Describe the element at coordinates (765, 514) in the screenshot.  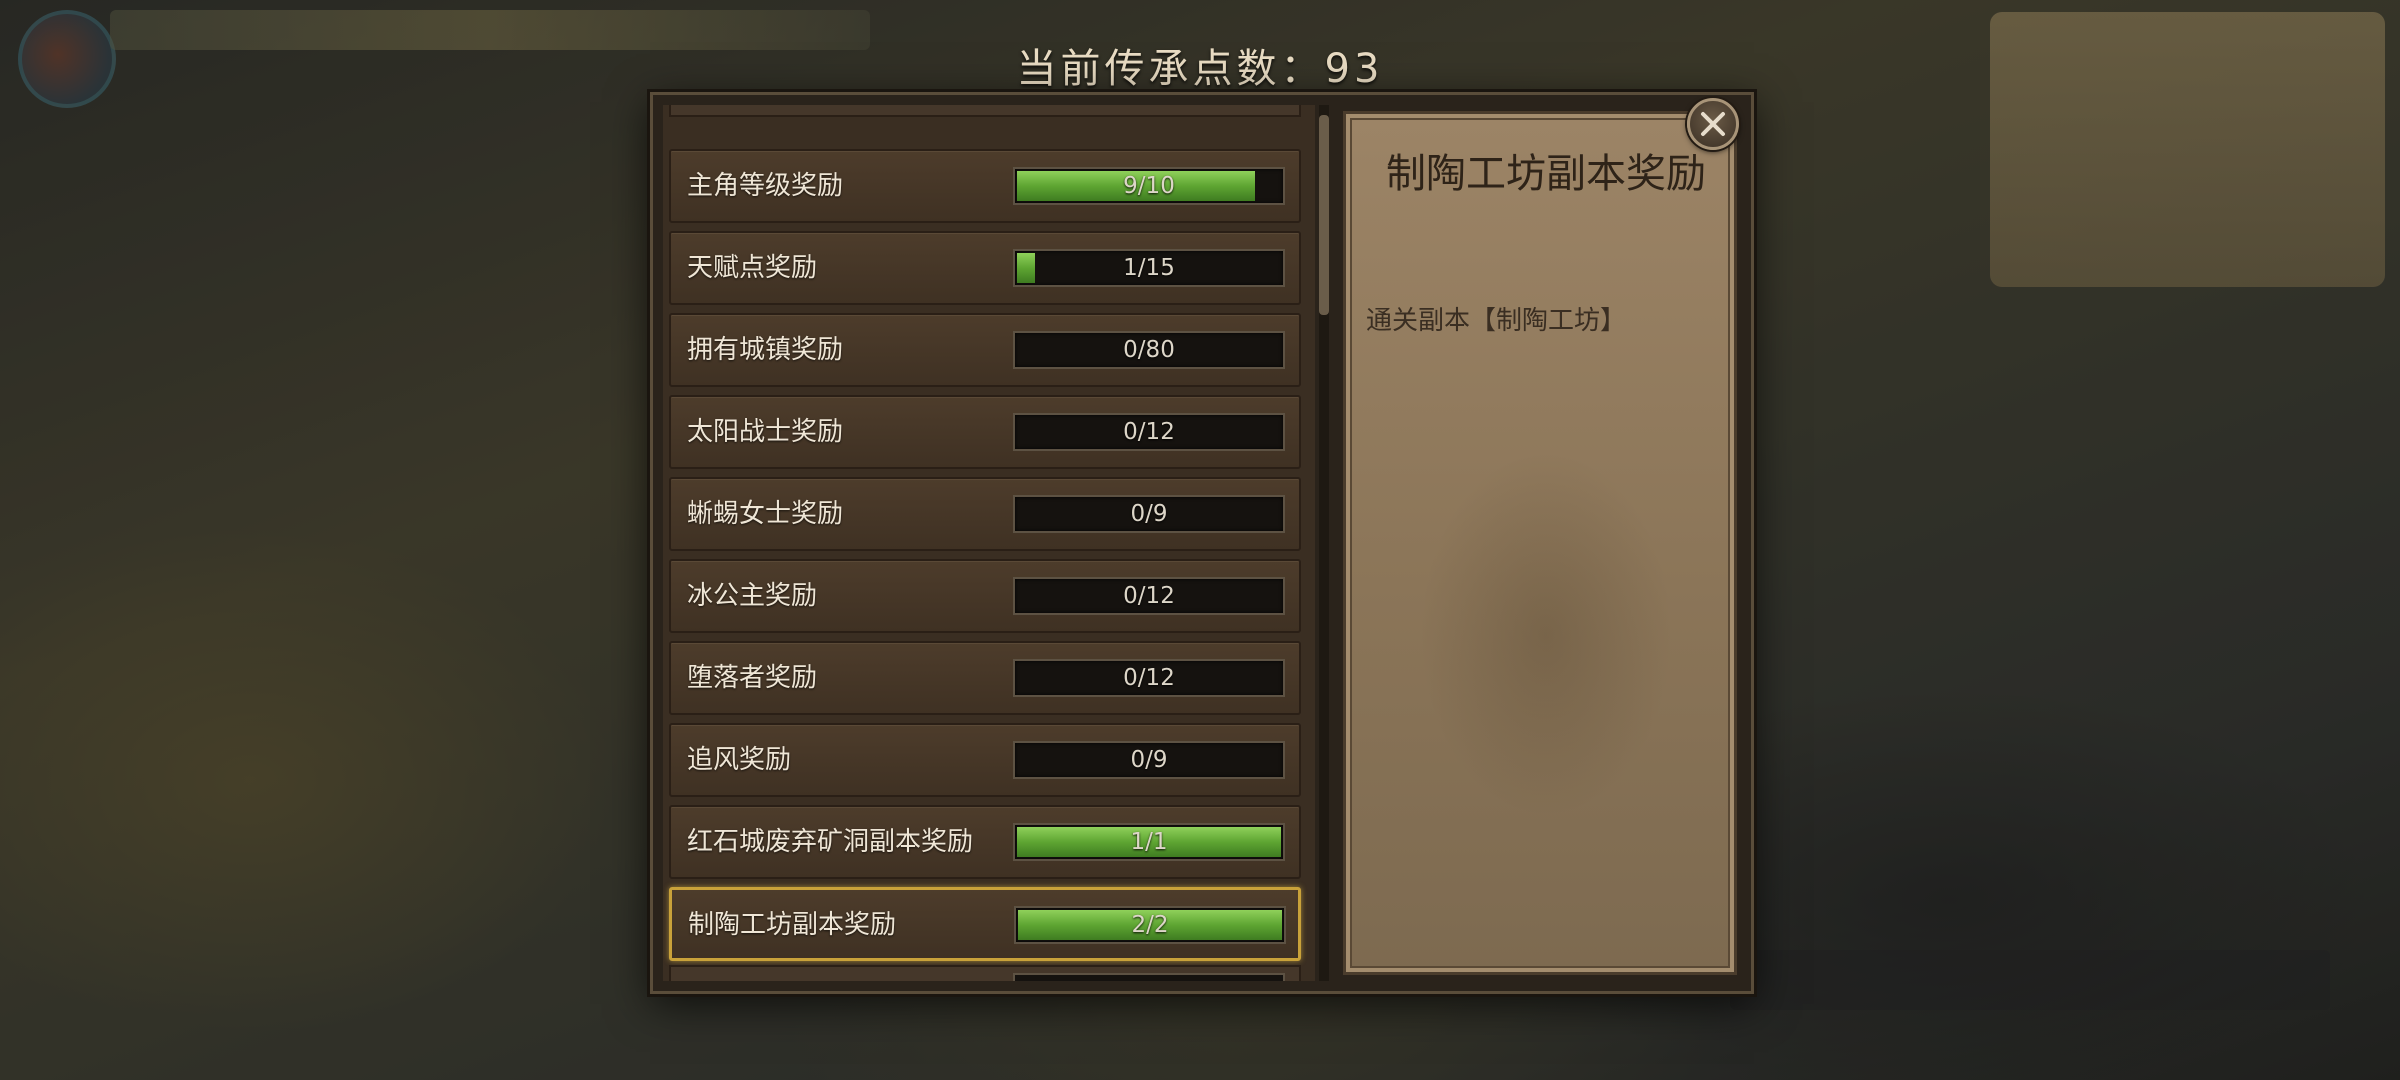
I see `reward-label: 蜥蜴女士奖励` at that location.